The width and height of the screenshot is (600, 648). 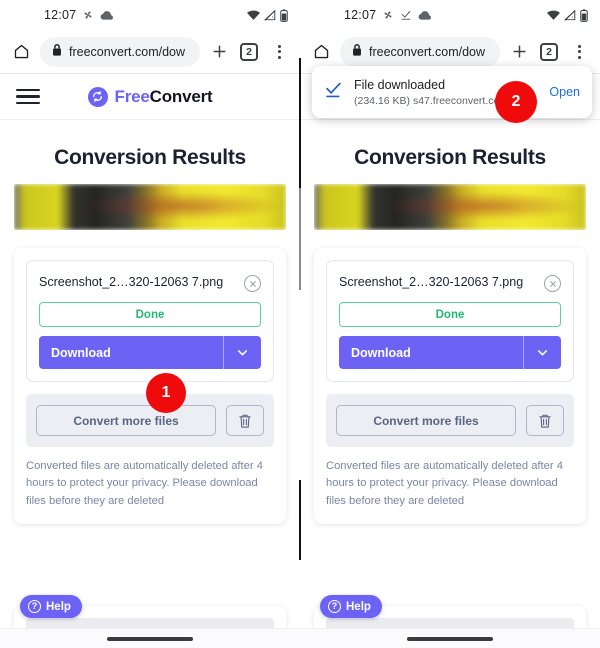 What do you see at coordinates (150, 15) in the screenshot?
I see `status-bar-left: 12:07` at bounding box center [150, 15].